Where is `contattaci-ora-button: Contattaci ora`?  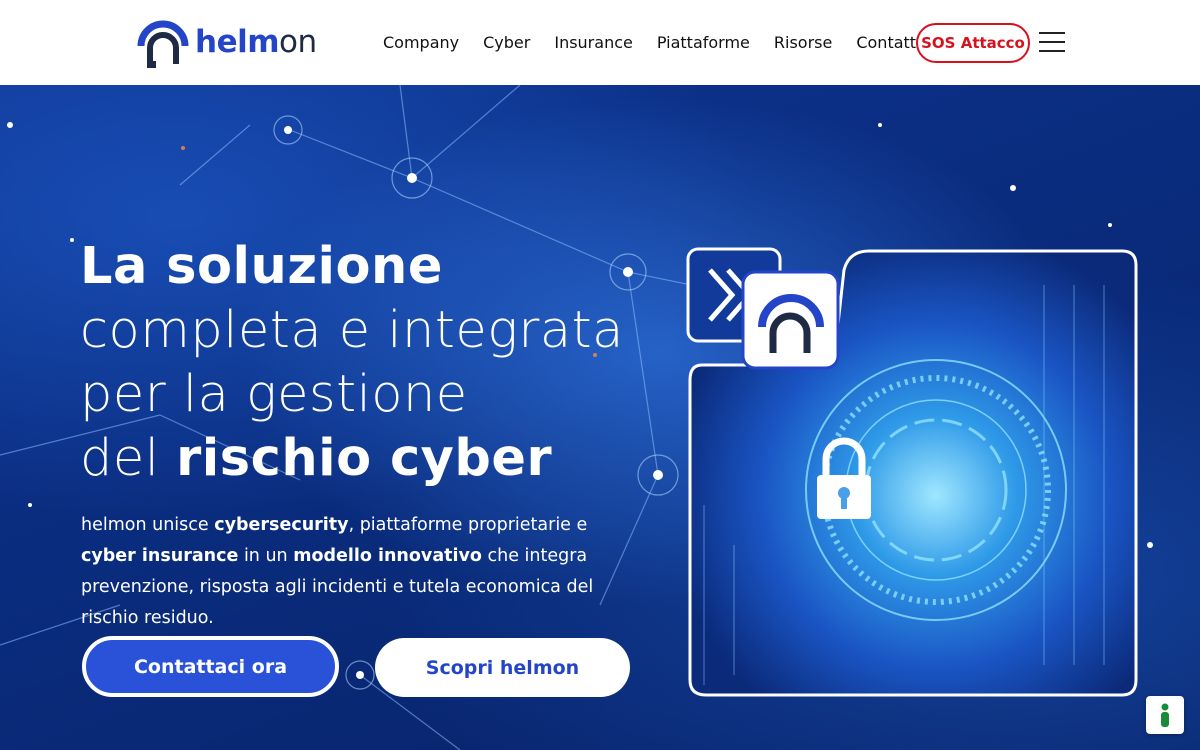
contattaci-ora-button: Contattaci ora is located at coordinates (210, 666).